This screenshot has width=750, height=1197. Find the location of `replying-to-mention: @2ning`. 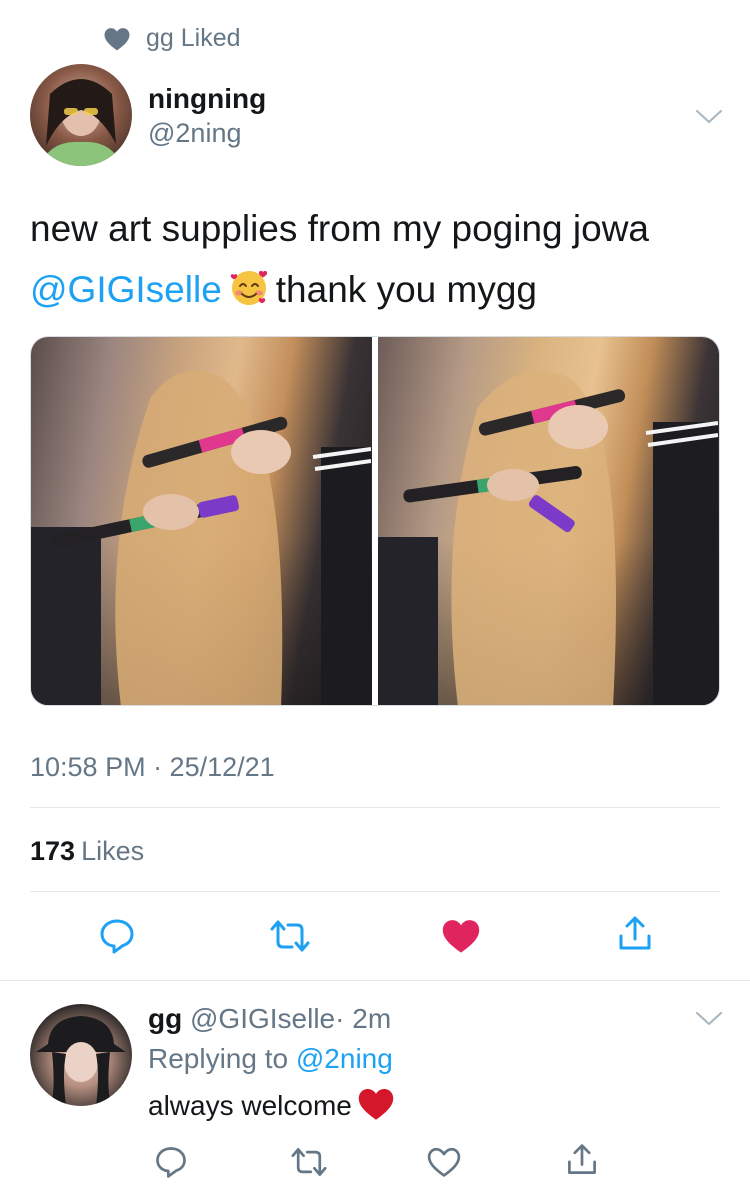

replying-to-mention: @2ning is located at coordinates (344, 1058).